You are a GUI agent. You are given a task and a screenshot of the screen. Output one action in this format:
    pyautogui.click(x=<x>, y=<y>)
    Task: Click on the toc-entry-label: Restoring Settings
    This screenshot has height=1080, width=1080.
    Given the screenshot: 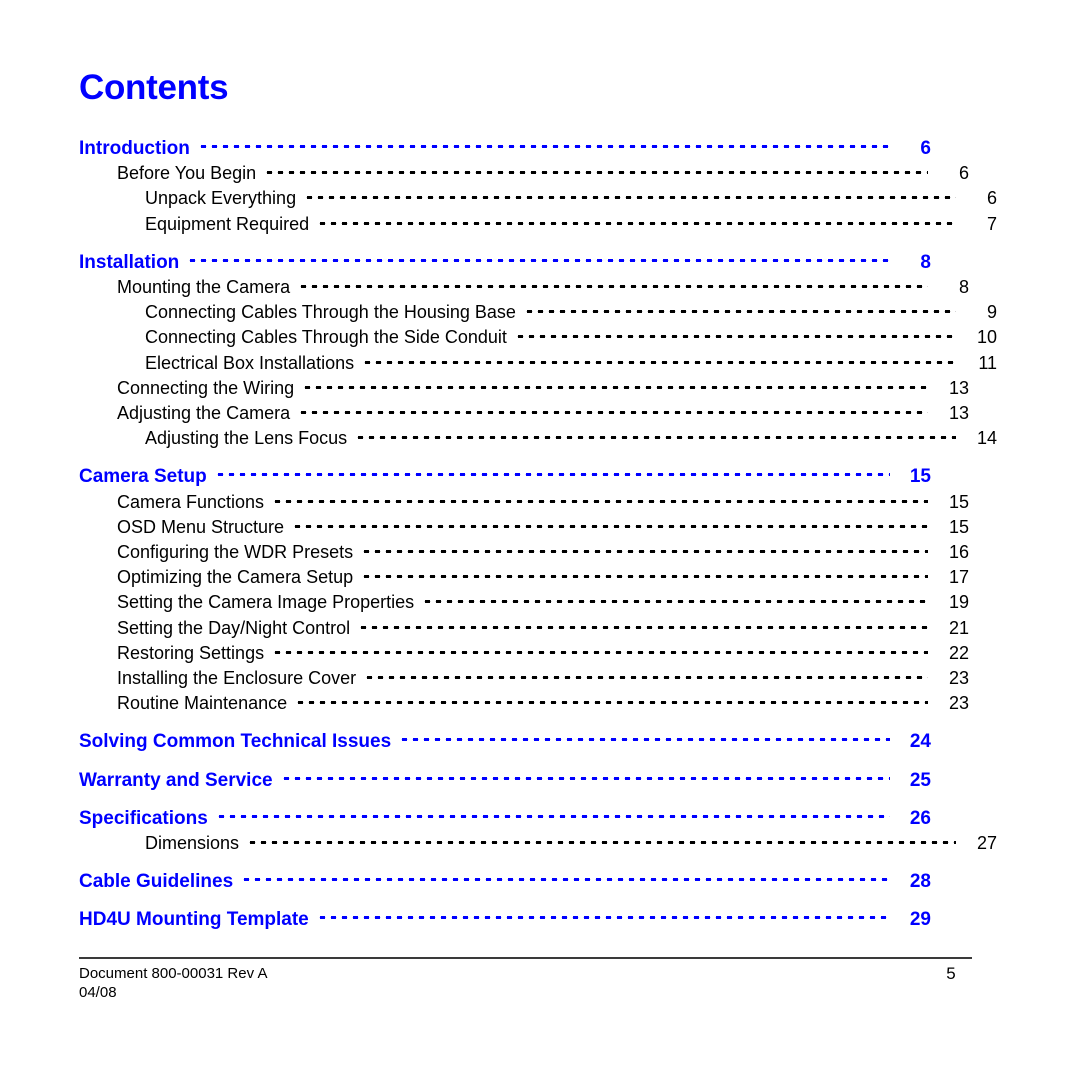 What is the action you would take?
    pyautogui.click(x=191, y=652)
    